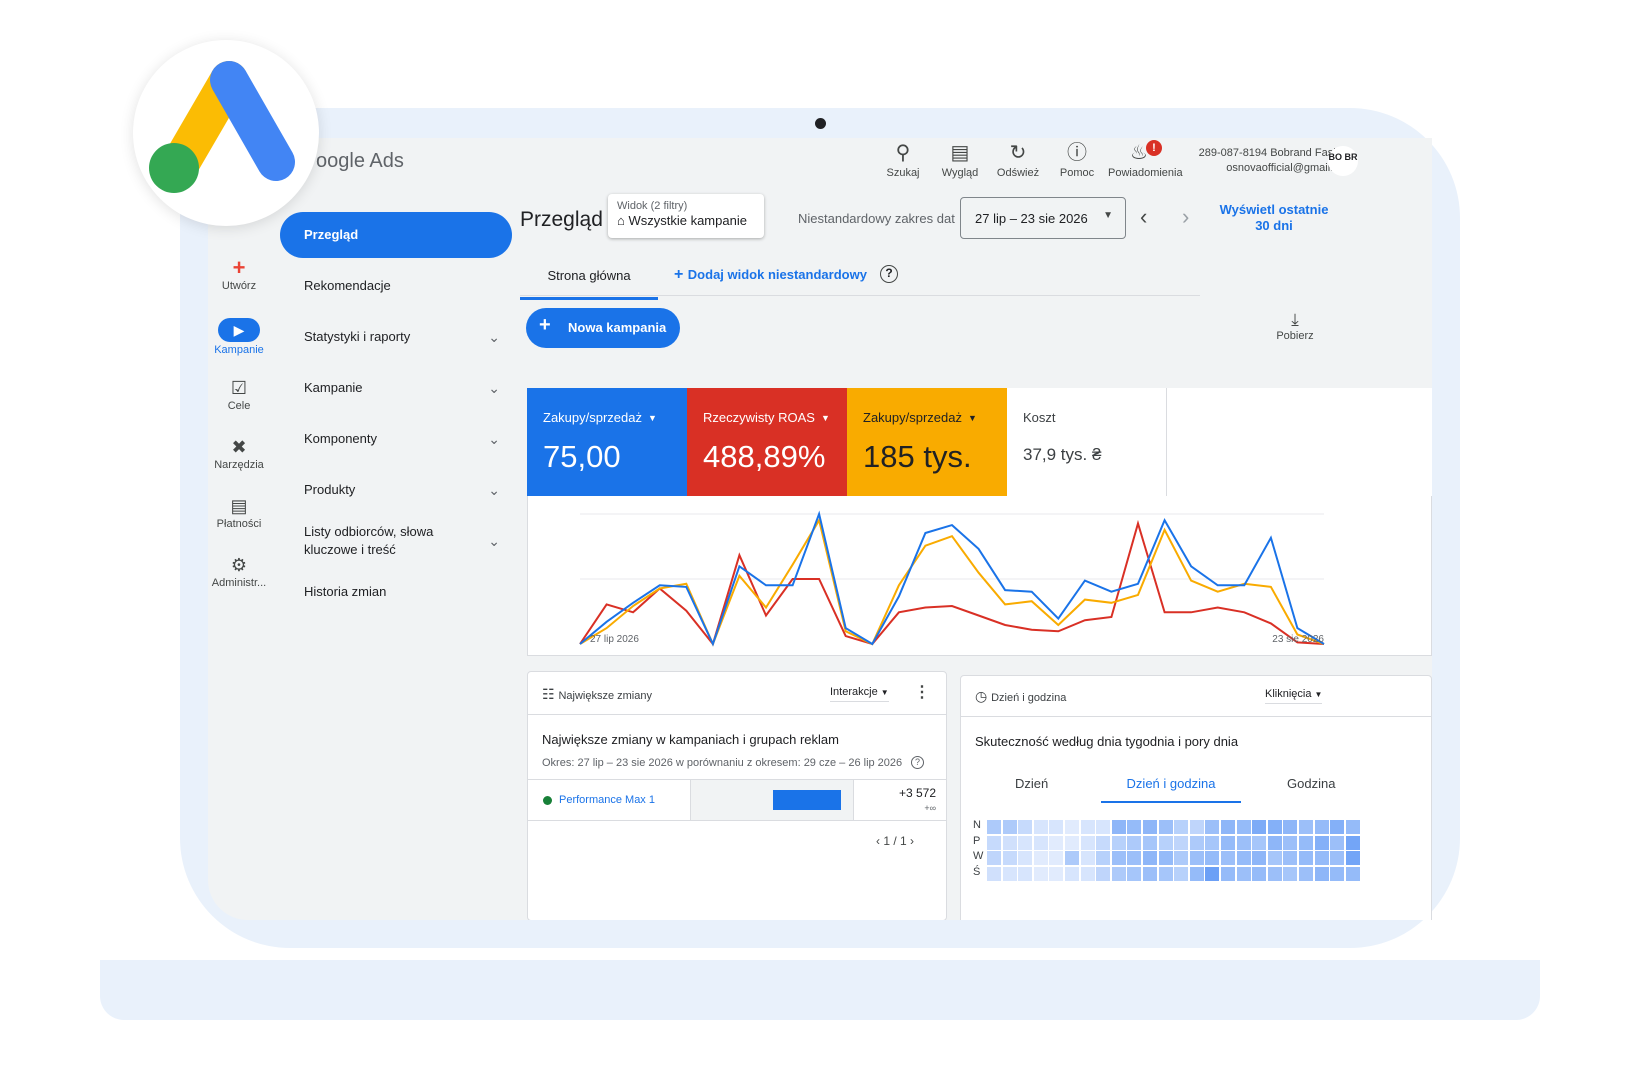 Image resolution: width=1640 pixels, height=1080 pixels. I want to click on metric-tile-cost: Koszt 37,9 tys. ₴, so click(1087, 442).